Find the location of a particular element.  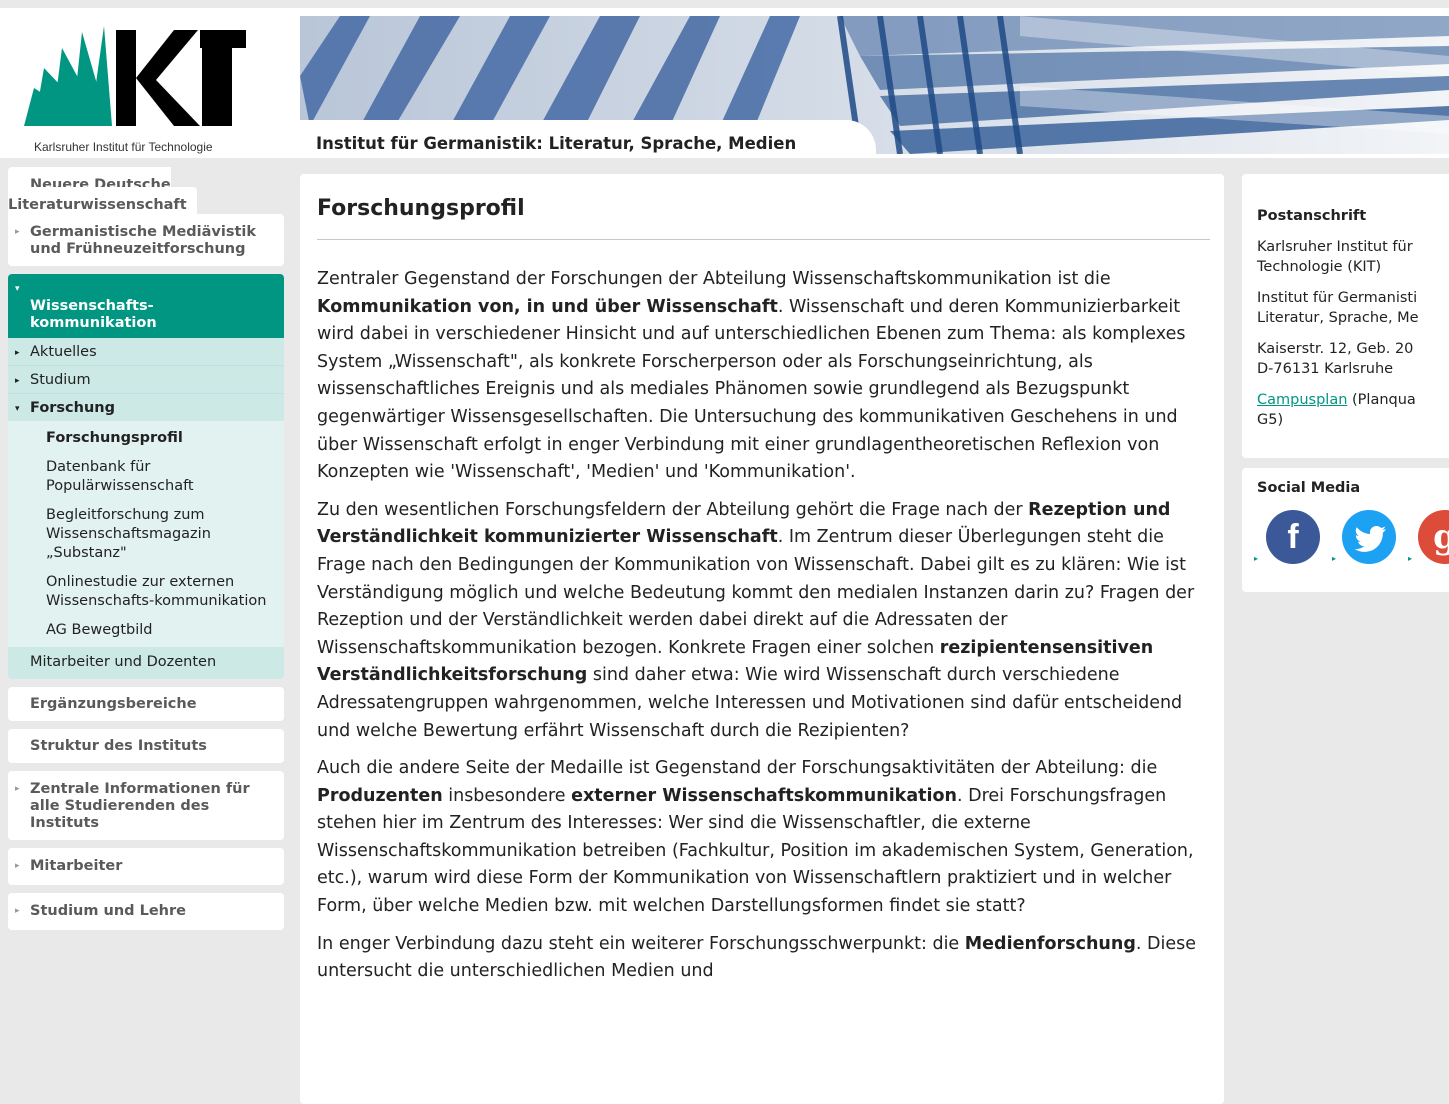

title-divider is located at coordinates (763, 239).